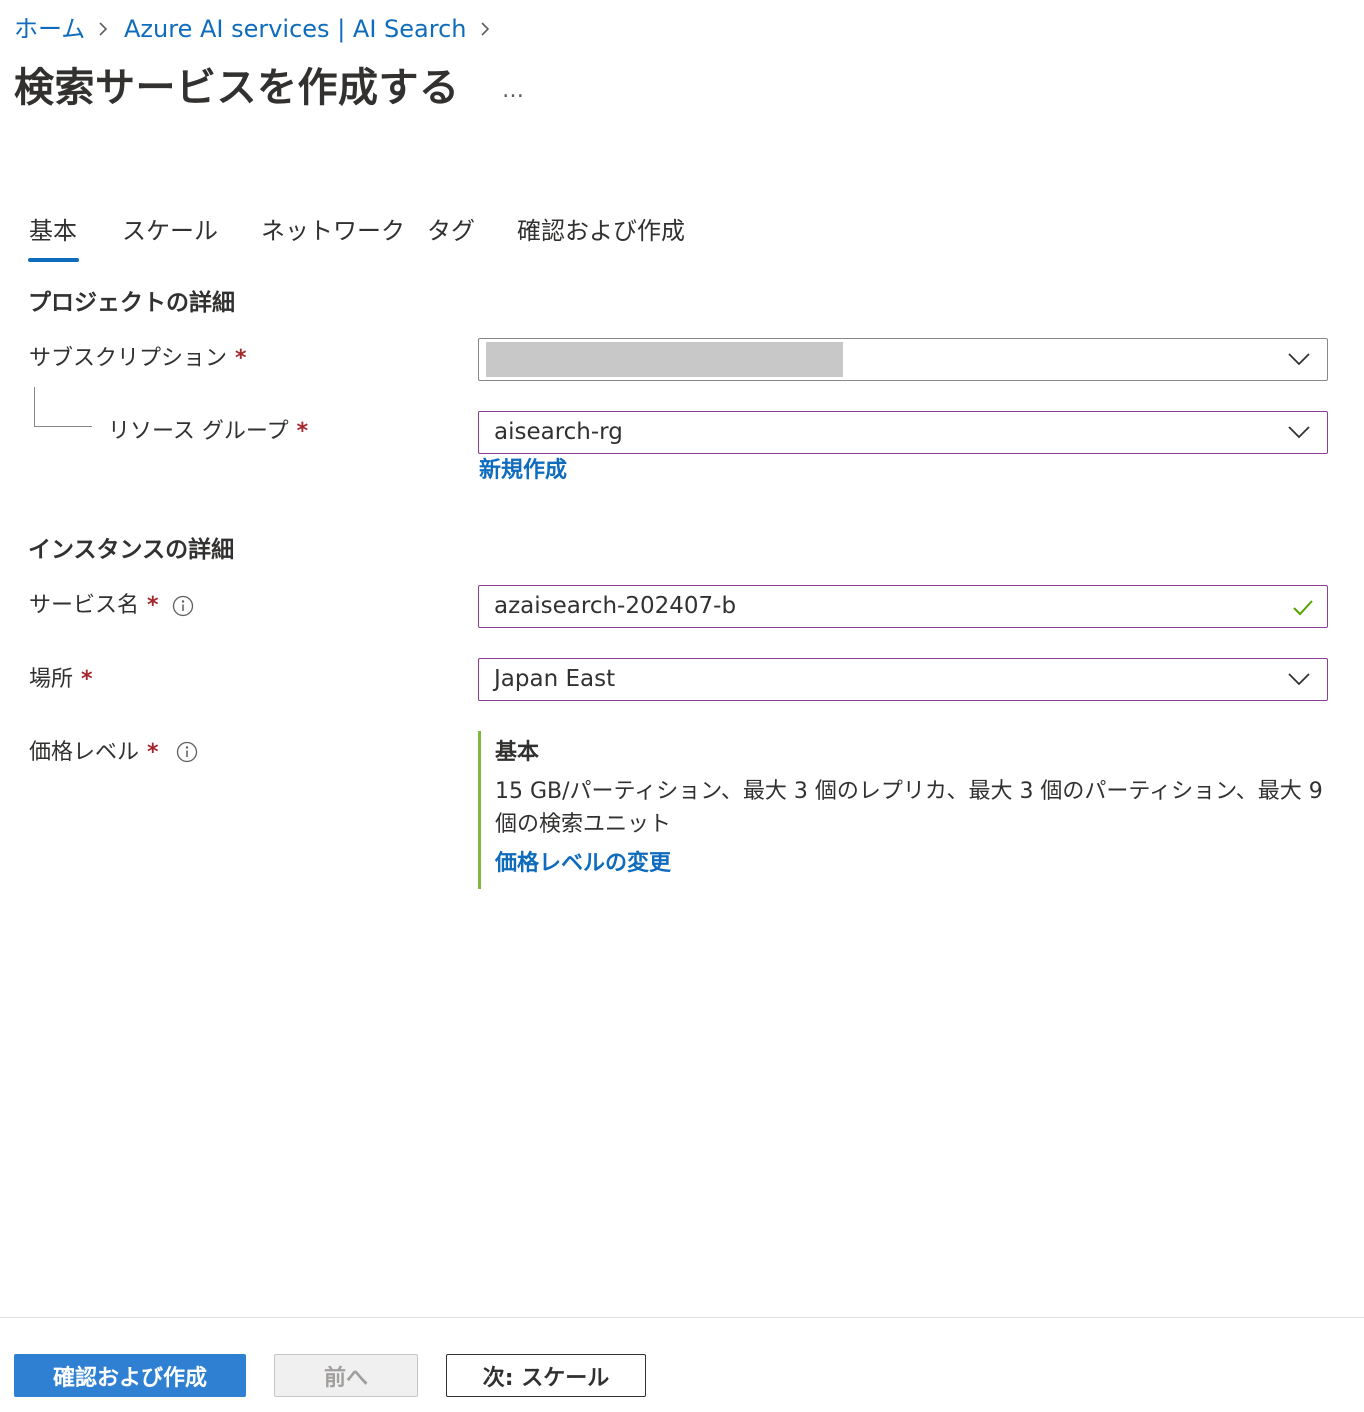 This screenshot has width=1364, height=1412. Describe the element at coordinates (1303, 608) in the screenshot. I see `checkmark-icon` at that location.